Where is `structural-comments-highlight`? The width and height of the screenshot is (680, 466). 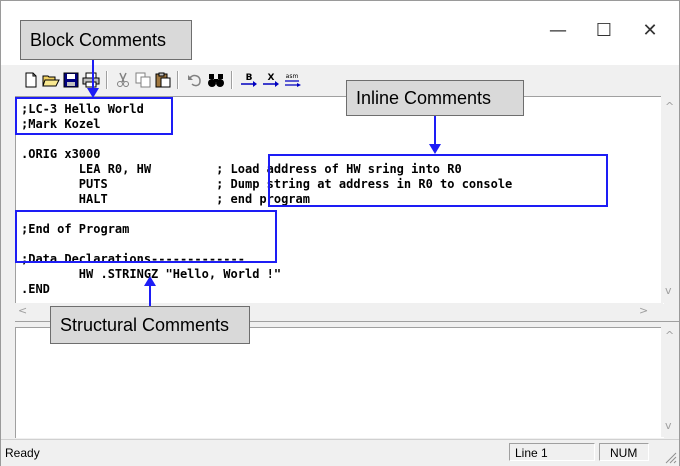
structural-comments-highlight is located at coordinates (146, 236).